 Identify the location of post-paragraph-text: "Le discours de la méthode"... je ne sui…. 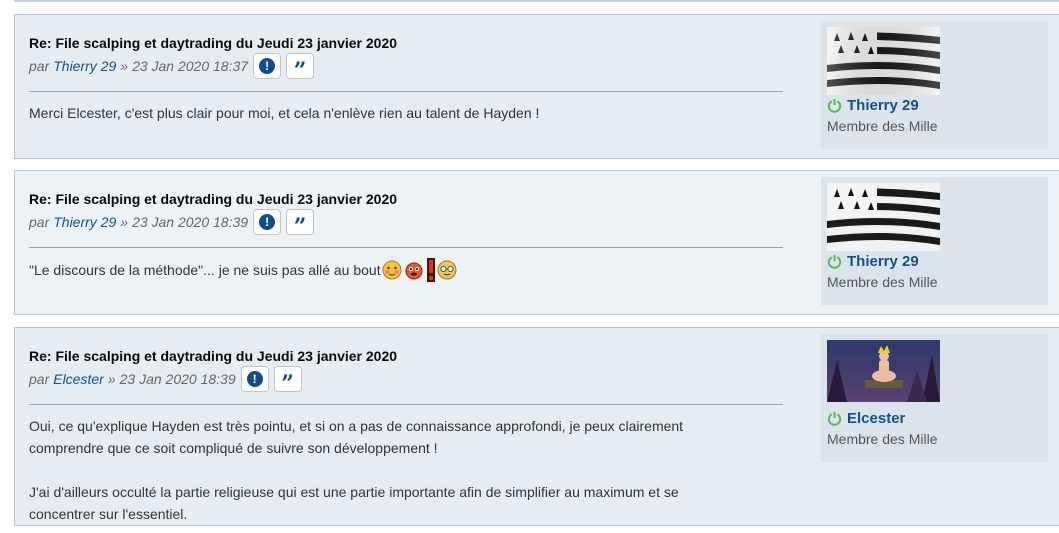
(205, 270).